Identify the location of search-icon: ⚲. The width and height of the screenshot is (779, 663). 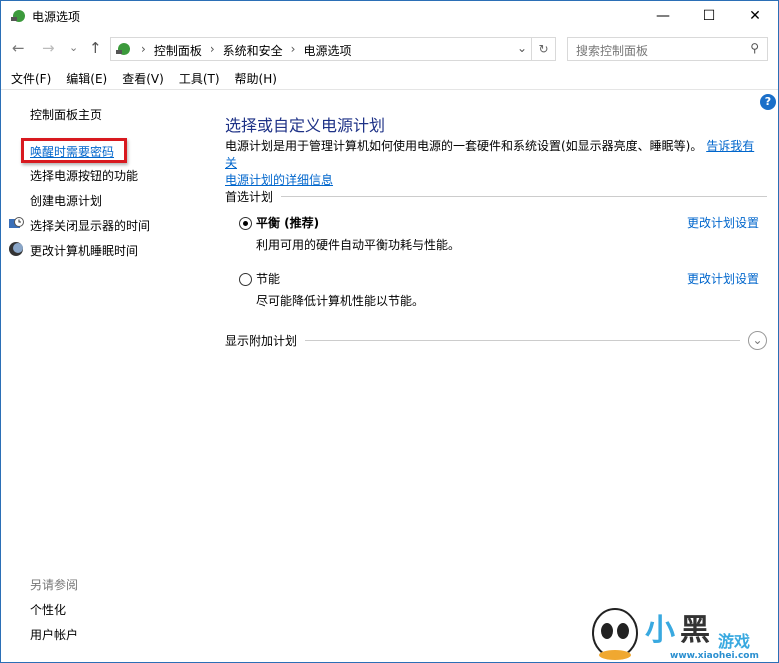
(754, 48).